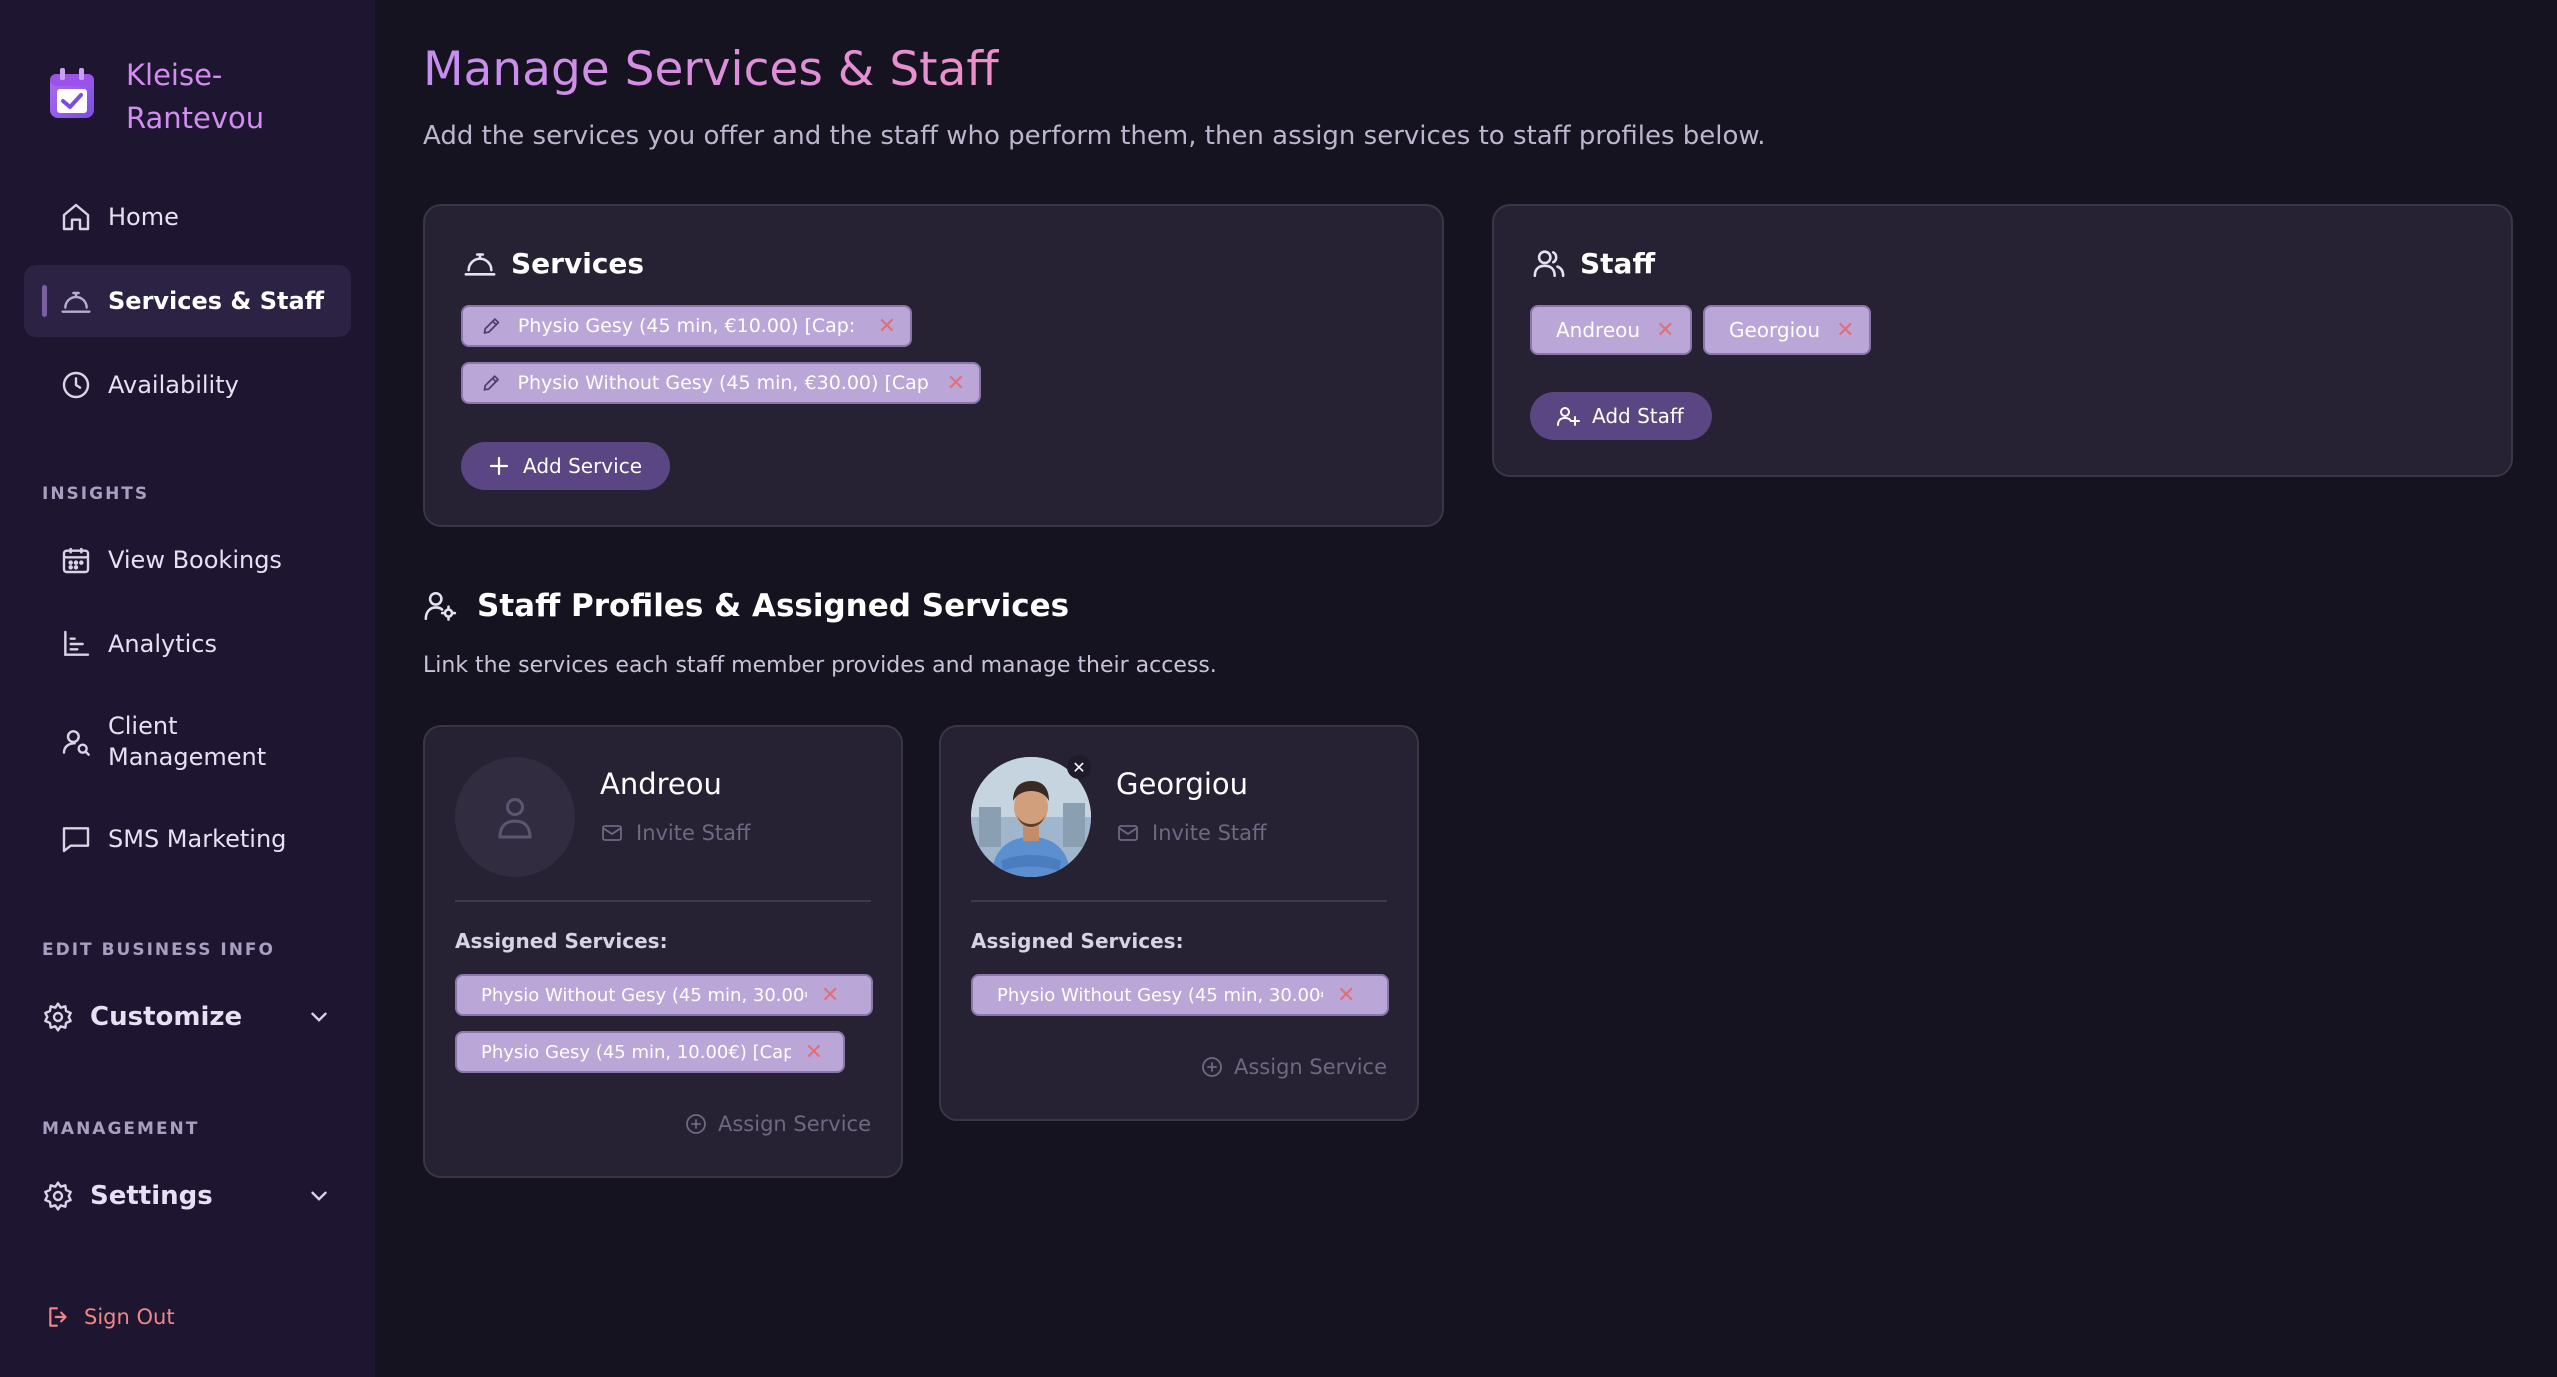 The height and width of the screenshot is (1377, 2557). I want to click on sidebar-item-label: Client Management, so click(187, 741).